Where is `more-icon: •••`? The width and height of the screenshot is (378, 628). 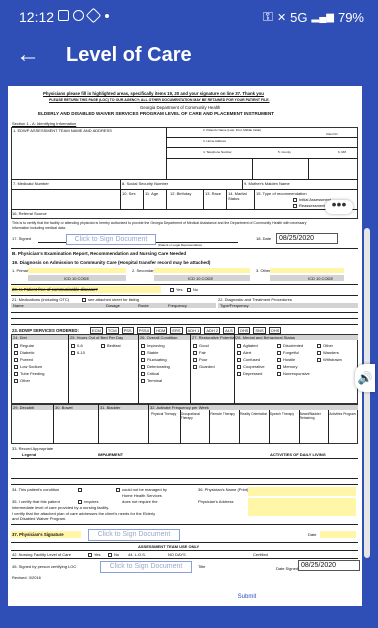
more-icon: ••• is located at coordinates (339, 205).